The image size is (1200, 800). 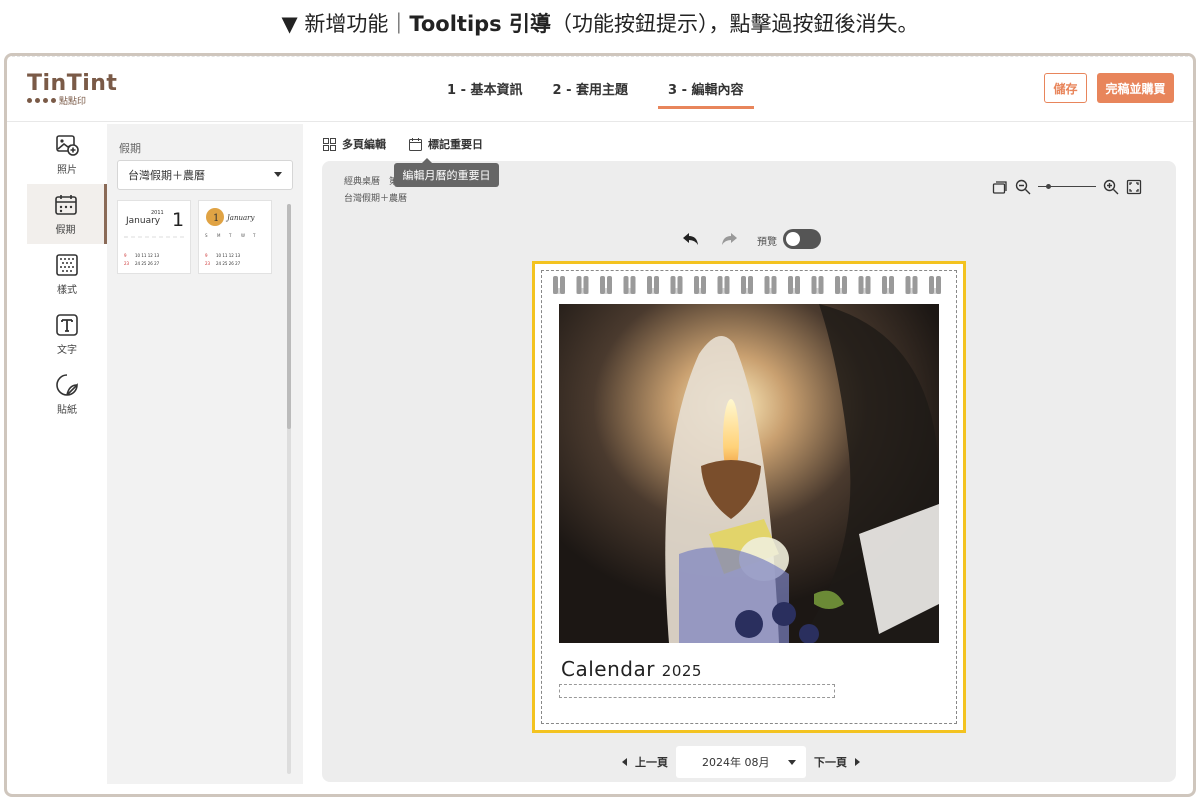 What do you see at coordinates (624, 762) in the screenshot?
I see `caret-left-icon` at bounding box center [624, 762].